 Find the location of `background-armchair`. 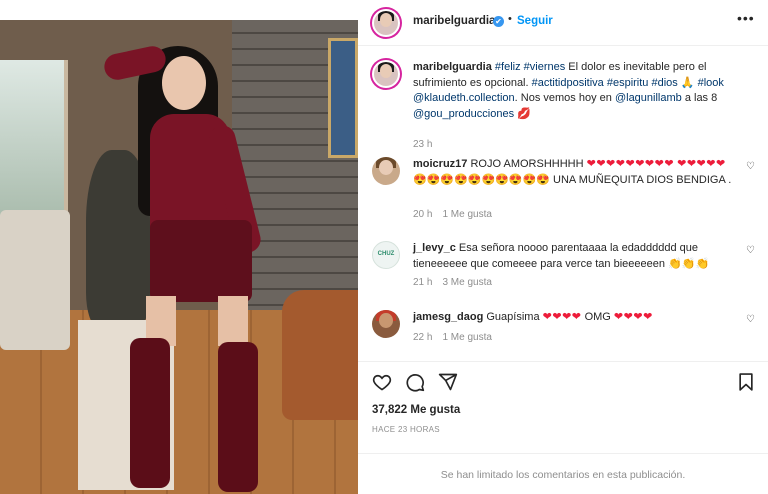

background-armchair is located at coordinates (320, 355).